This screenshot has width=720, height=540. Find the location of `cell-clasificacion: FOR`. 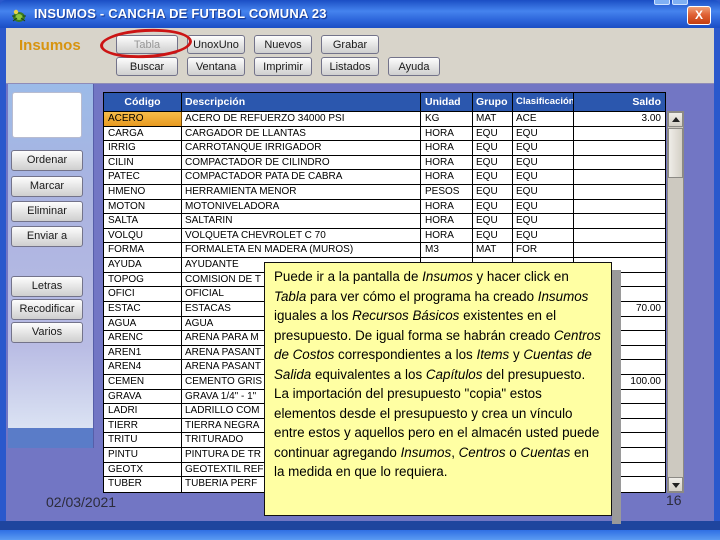

cell-clasificacion: FOR is located at coordinates (543, 250).